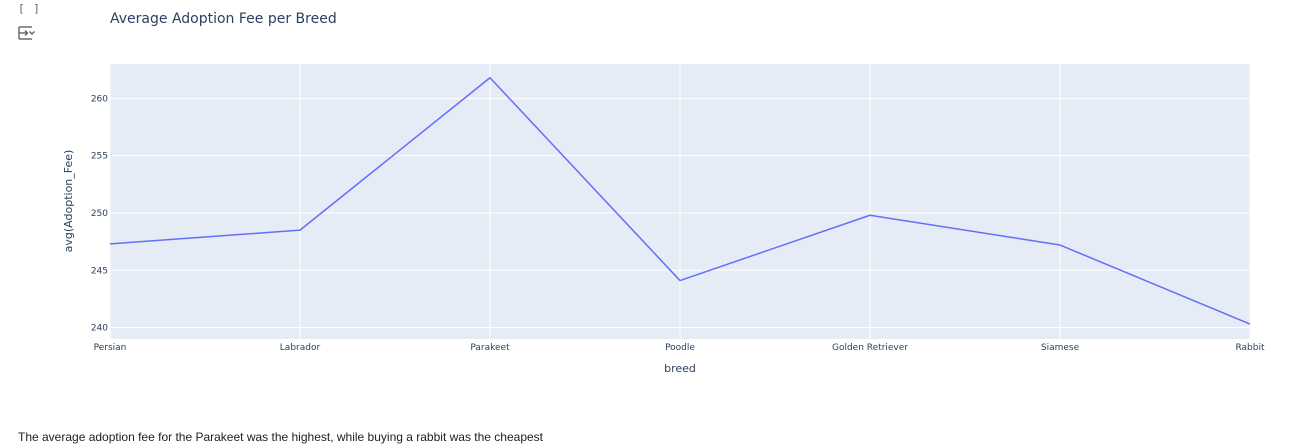 The width and height of the screenshot is (1290, 447). Describe the element at coordinates (99, 271) in the screenshot. I see `y-tick-label: 245` at that location.